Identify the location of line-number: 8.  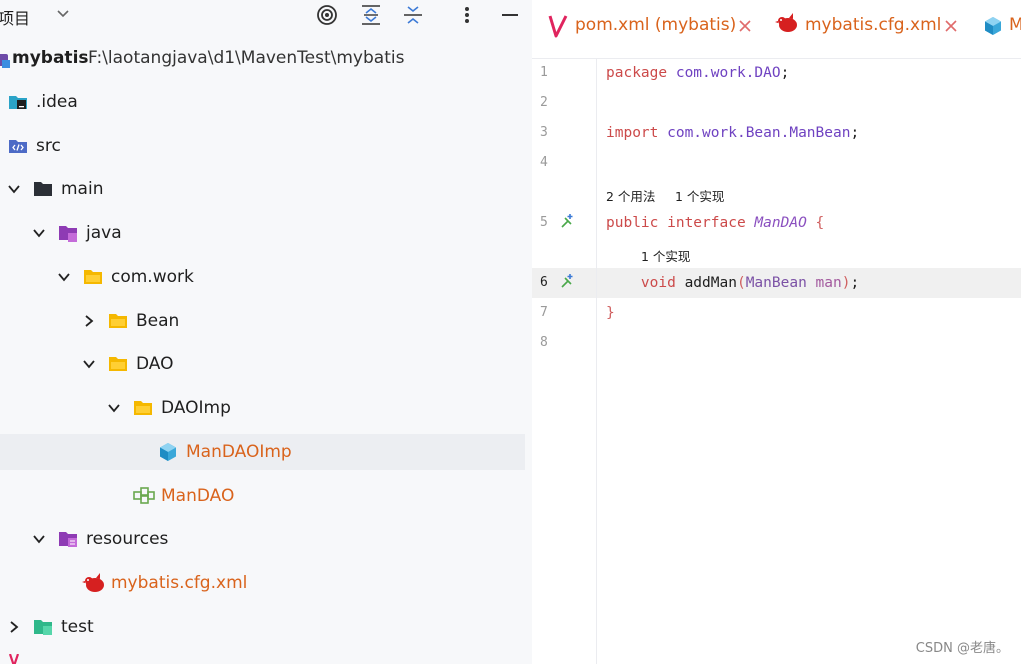
(544, 342).